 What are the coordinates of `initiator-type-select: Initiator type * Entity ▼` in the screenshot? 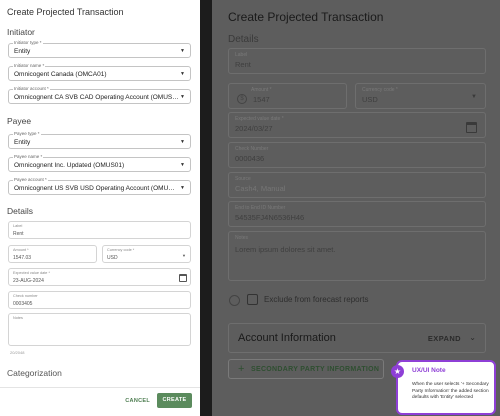 It's located at (99, 49).